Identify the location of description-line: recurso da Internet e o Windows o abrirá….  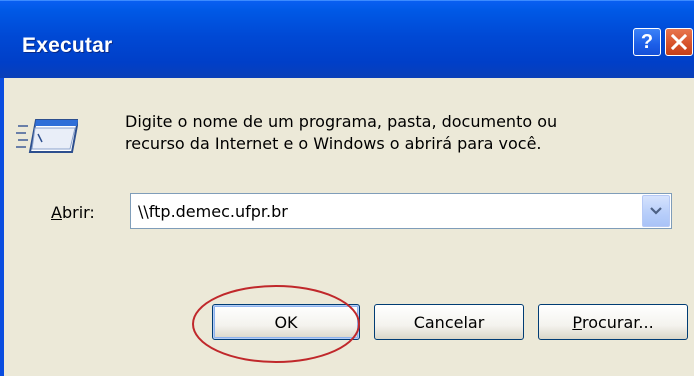
(333, 143).